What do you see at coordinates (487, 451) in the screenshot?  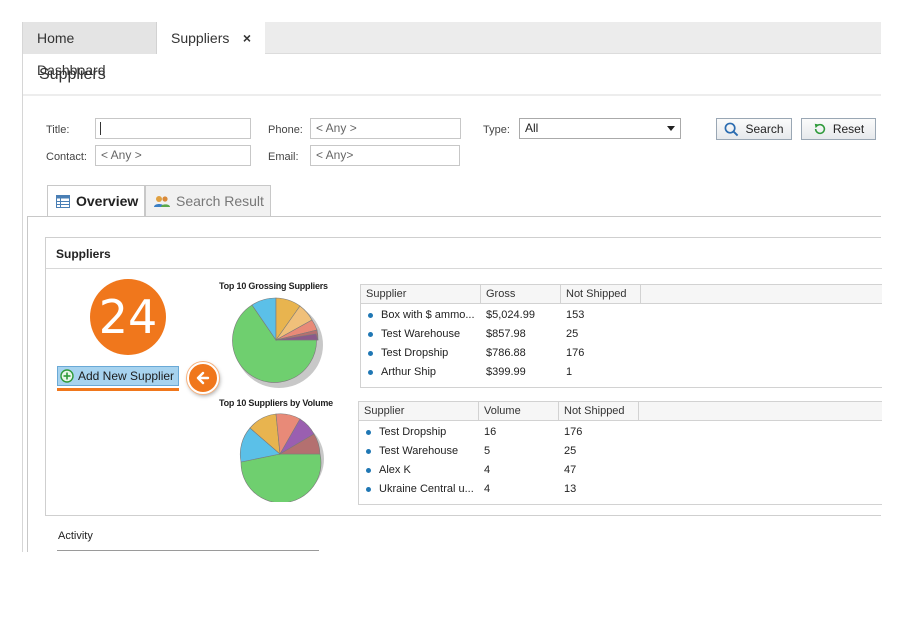 I see `volume-cell: 5` at bounding box center [487, 451].